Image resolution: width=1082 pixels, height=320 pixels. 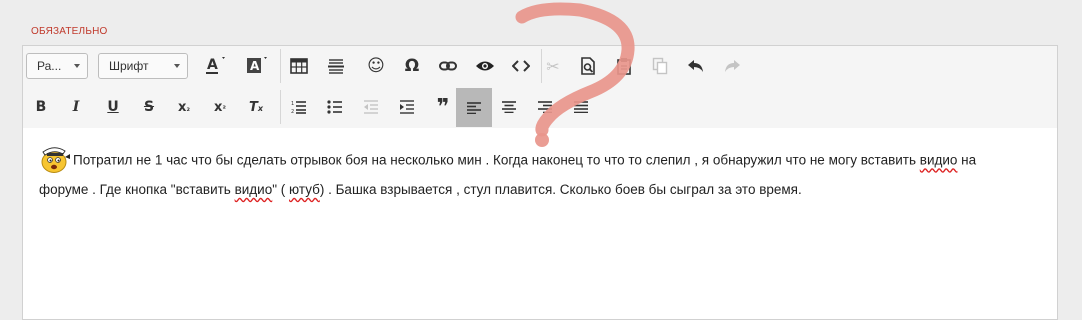 What do you see at coordinates (55, 160) in the screenshot?
I see `sailor-smiley-icon` at bounding box center [55, 160].